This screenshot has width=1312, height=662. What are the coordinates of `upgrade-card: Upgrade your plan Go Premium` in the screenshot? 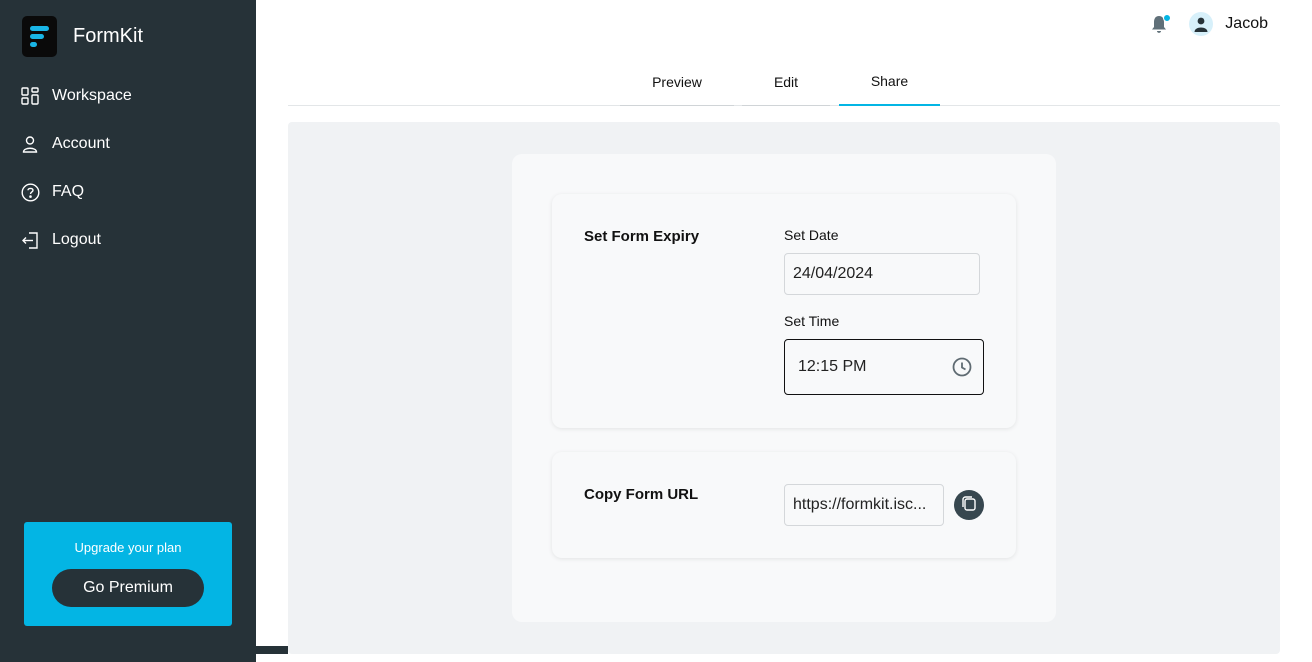 It's located at (128, 574).